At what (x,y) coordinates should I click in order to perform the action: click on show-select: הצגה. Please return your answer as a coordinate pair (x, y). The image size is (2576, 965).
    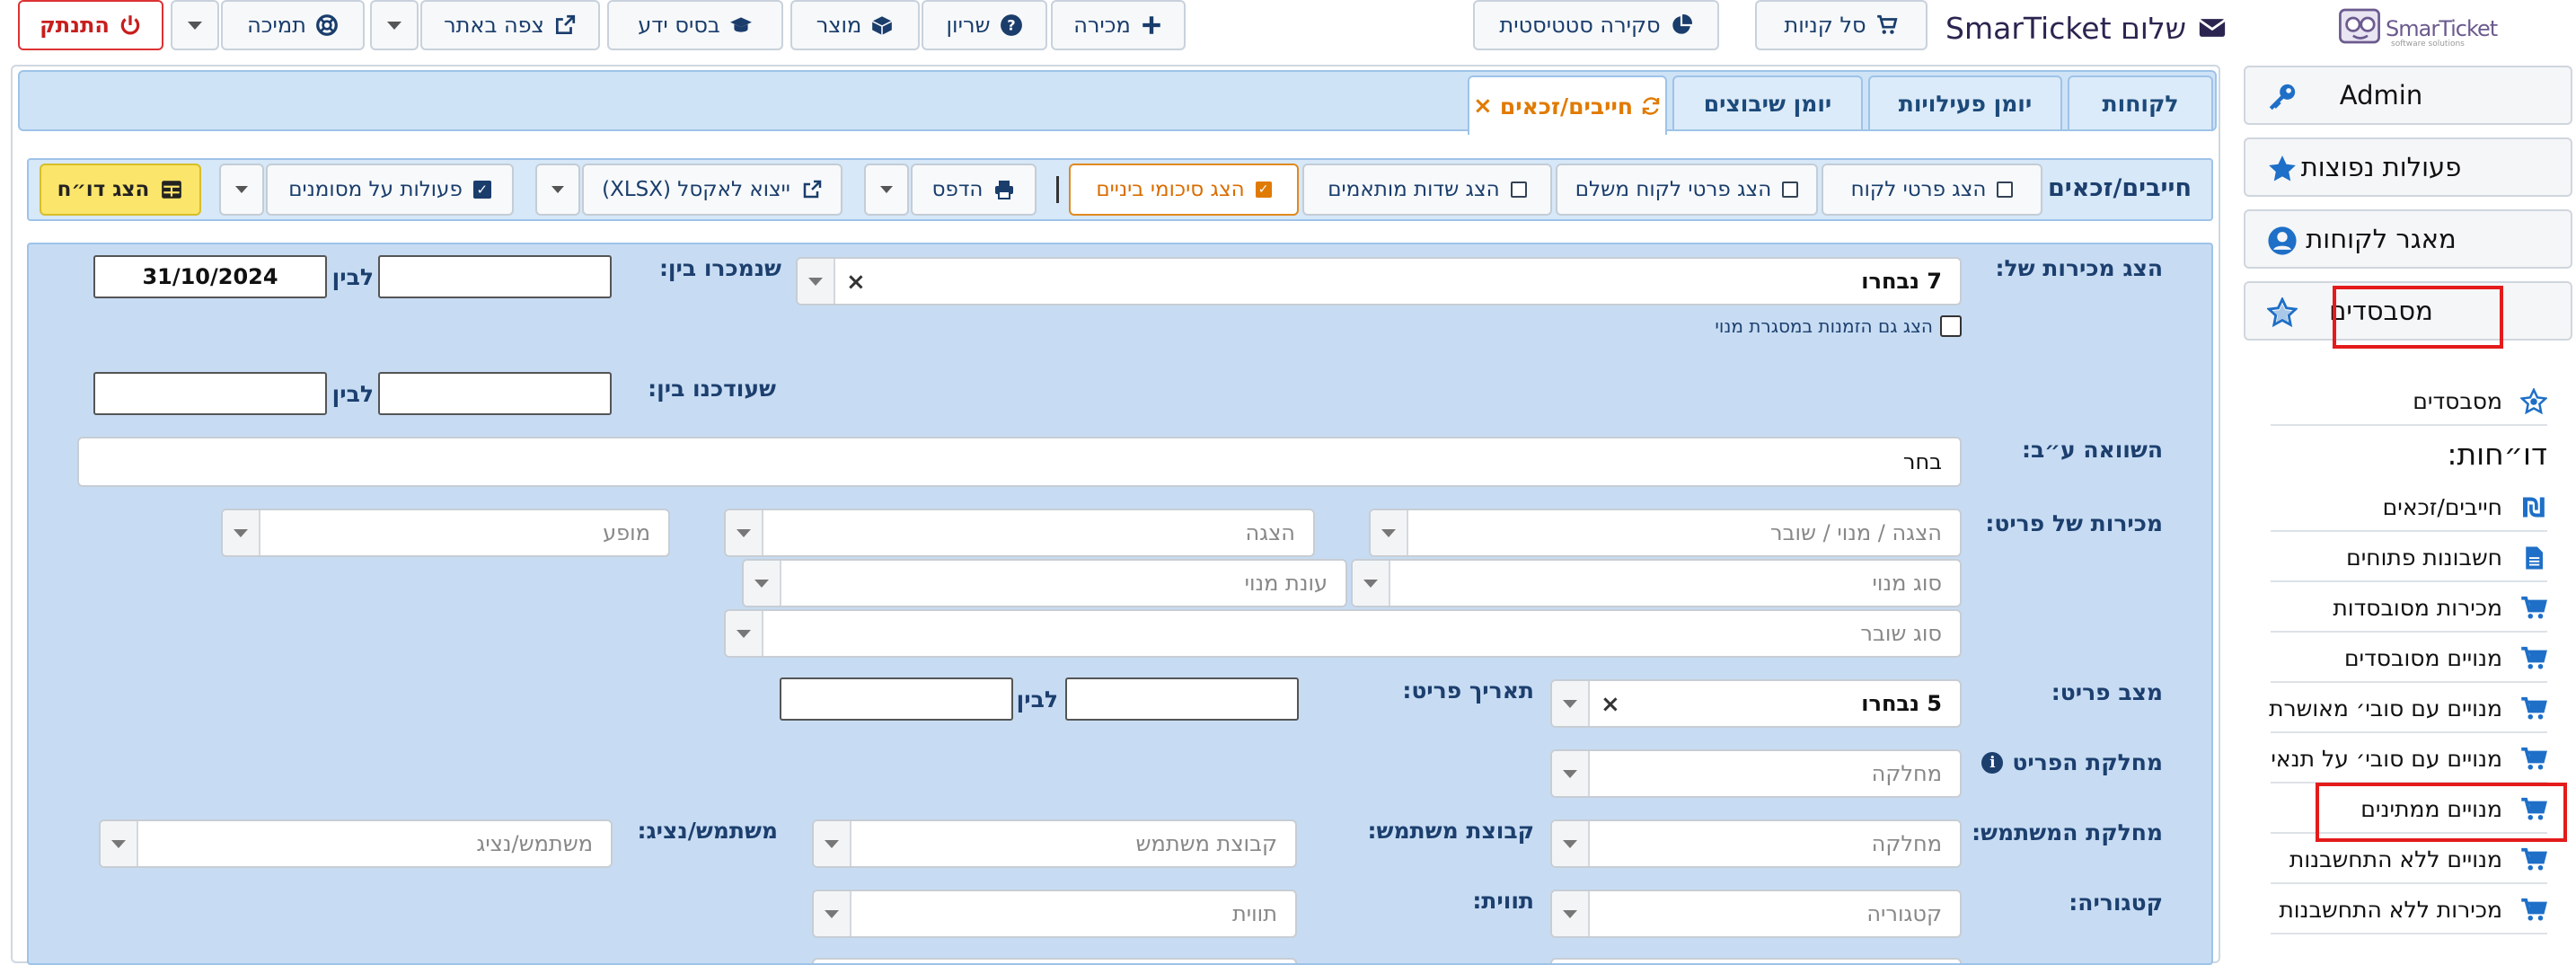
    Looking at the image, I should click on (1019, 533).